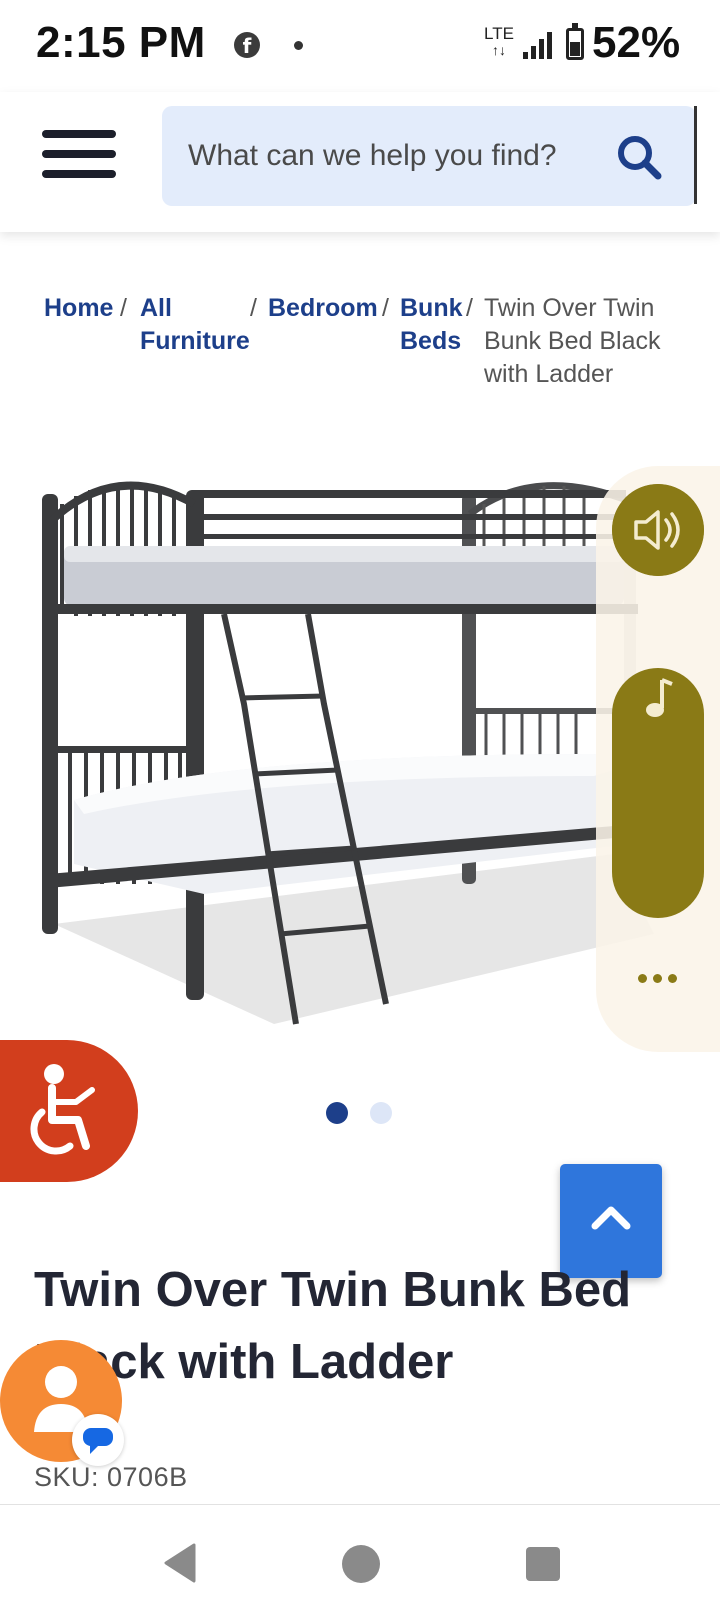  Describe the element at coordinates (78, 308) in the screenshot. I see `breadcrumb-home: Home` at that location.